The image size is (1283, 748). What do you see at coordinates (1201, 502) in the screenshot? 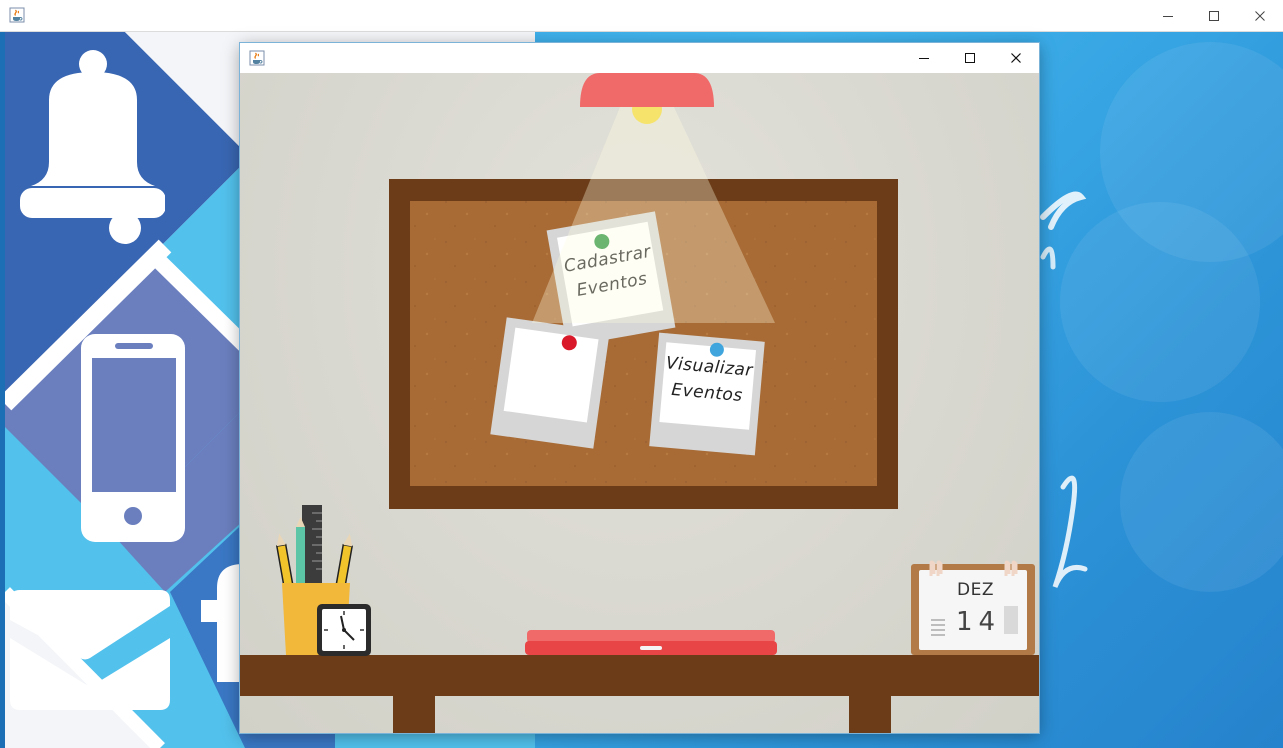
I see `bokeh-light` at bounding box center [1201, 502].